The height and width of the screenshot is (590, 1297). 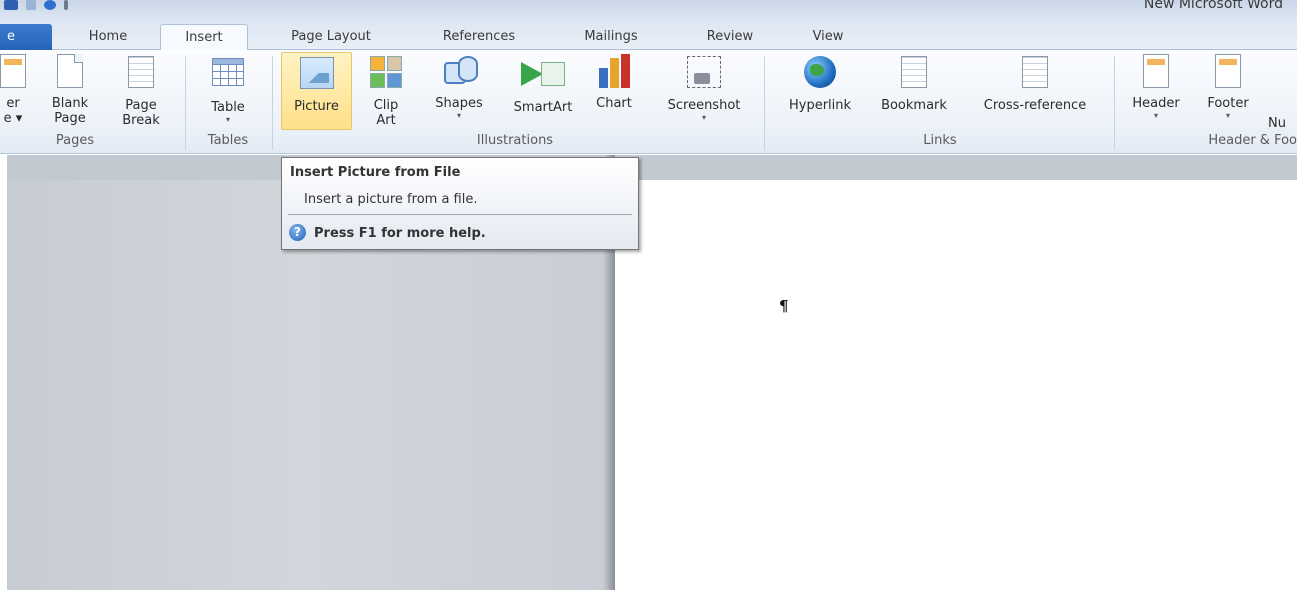 What do you see at coordinates (1277, 123) in the screenshot?
I see `page-number-label: Nu` at bounding box center [1277, 123].